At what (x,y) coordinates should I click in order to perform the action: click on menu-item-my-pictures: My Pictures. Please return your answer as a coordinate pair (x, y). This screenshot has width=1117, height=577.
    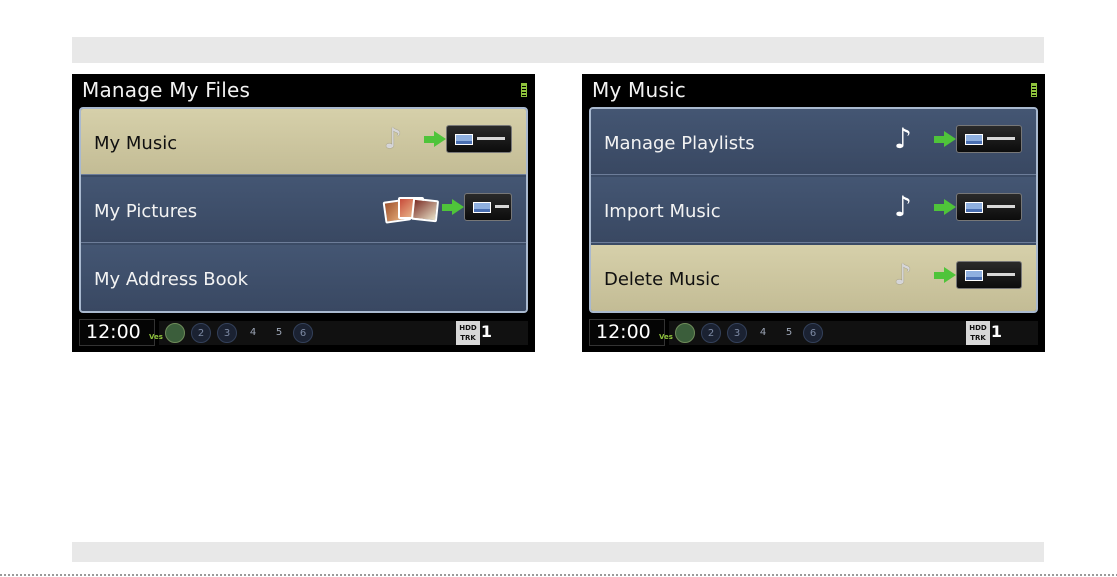
    Looking at the image, I should click on (303, 210).